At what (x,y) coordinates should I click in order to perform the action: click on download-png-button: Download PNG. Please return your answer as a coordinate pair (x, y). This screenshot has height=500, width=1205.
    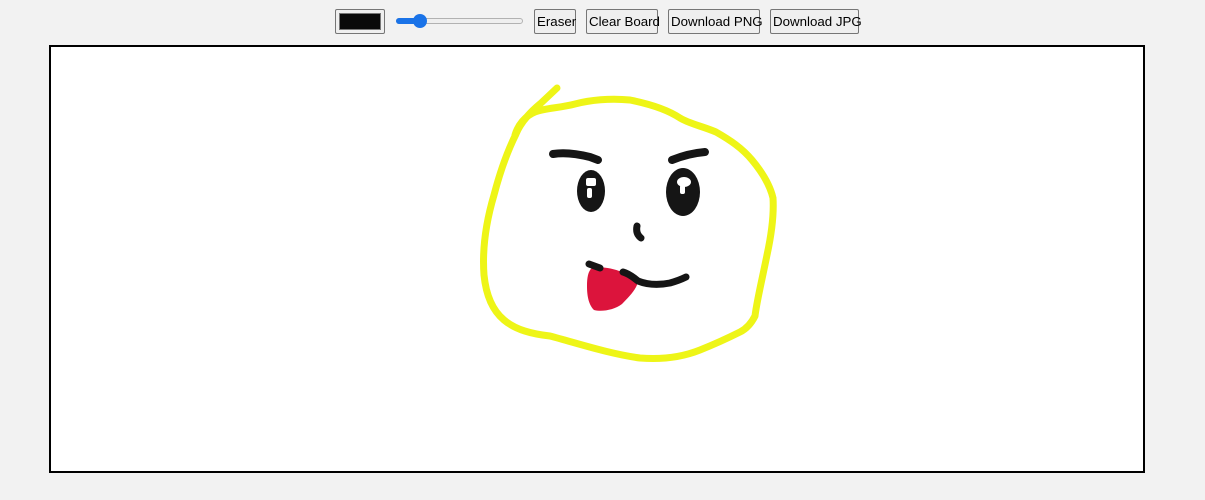
    Looking at the image, I should click on (715, 21).